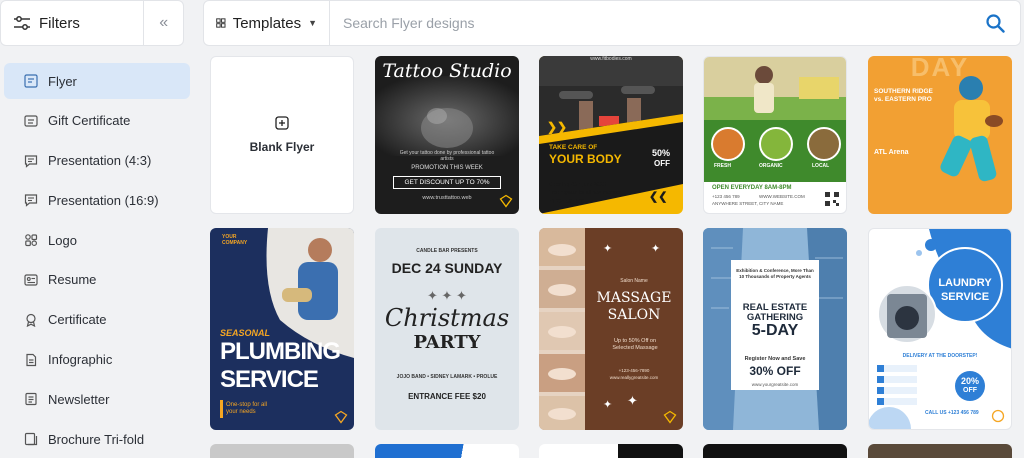 The image size is (1024, 458). What do you see at coordinates (62, 240) in the screenshot?
I see `sidebar-item-label: Logo` at bounding box center [62, 240].